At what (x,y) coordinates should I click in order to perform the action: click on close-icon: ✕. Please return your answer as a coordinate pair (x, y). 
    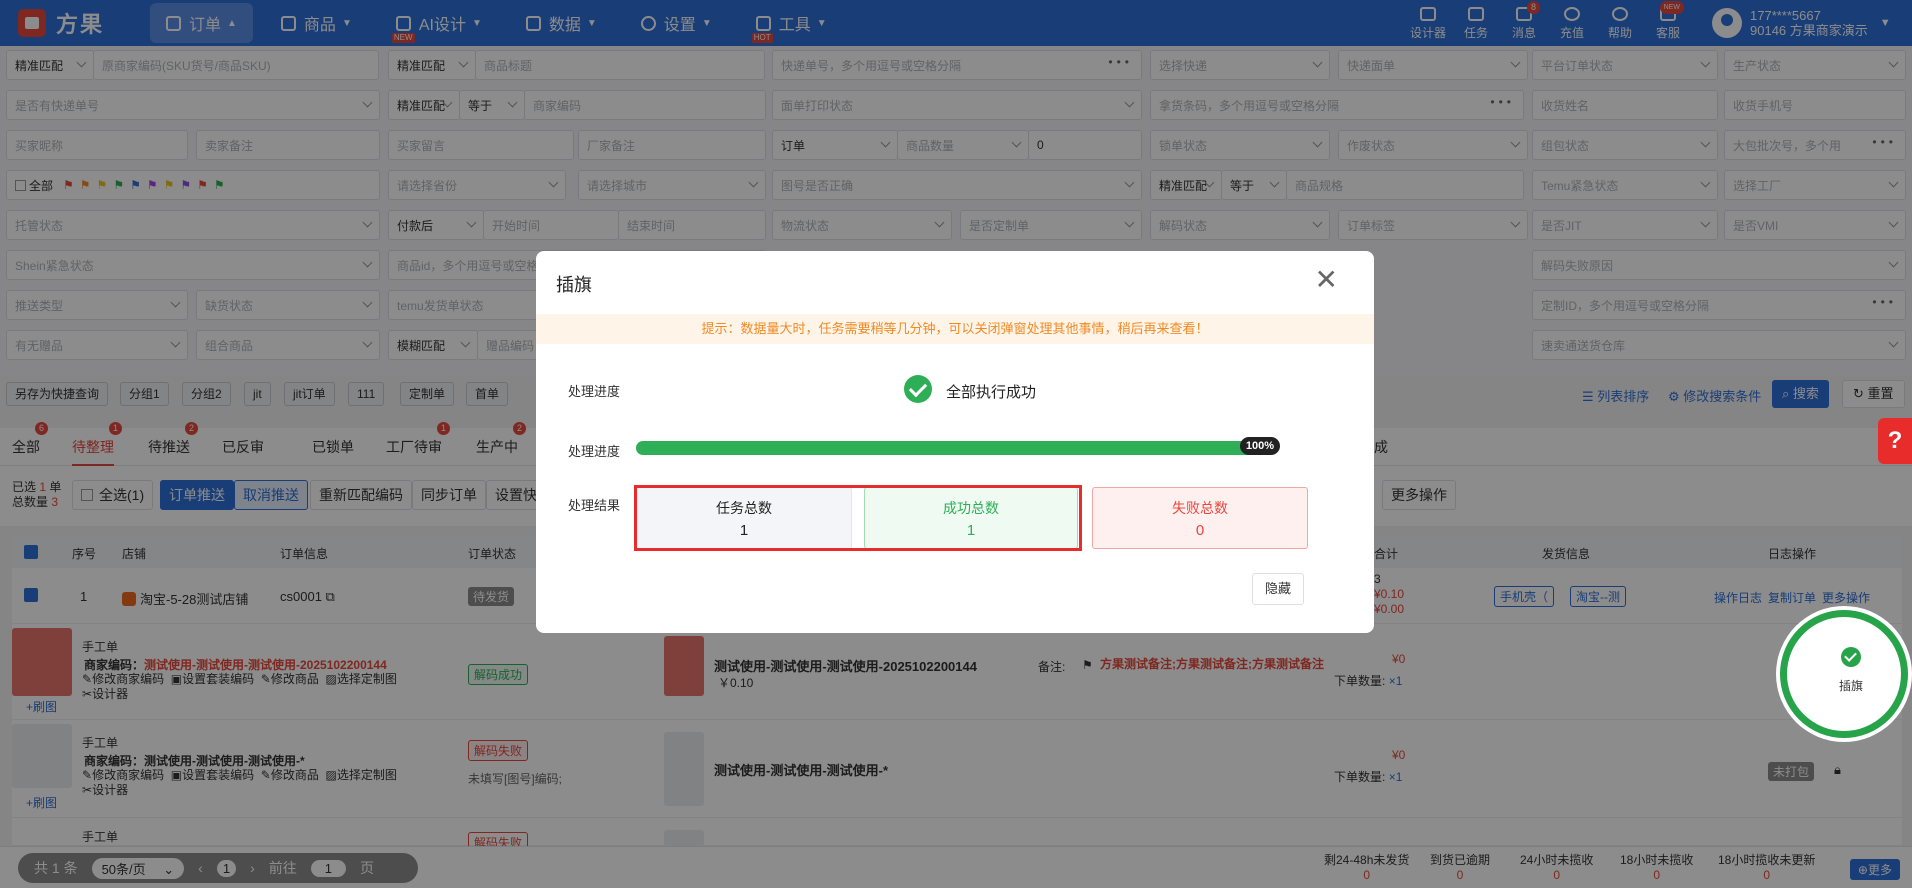
    Looking at the image, I should click on (1326, 280).